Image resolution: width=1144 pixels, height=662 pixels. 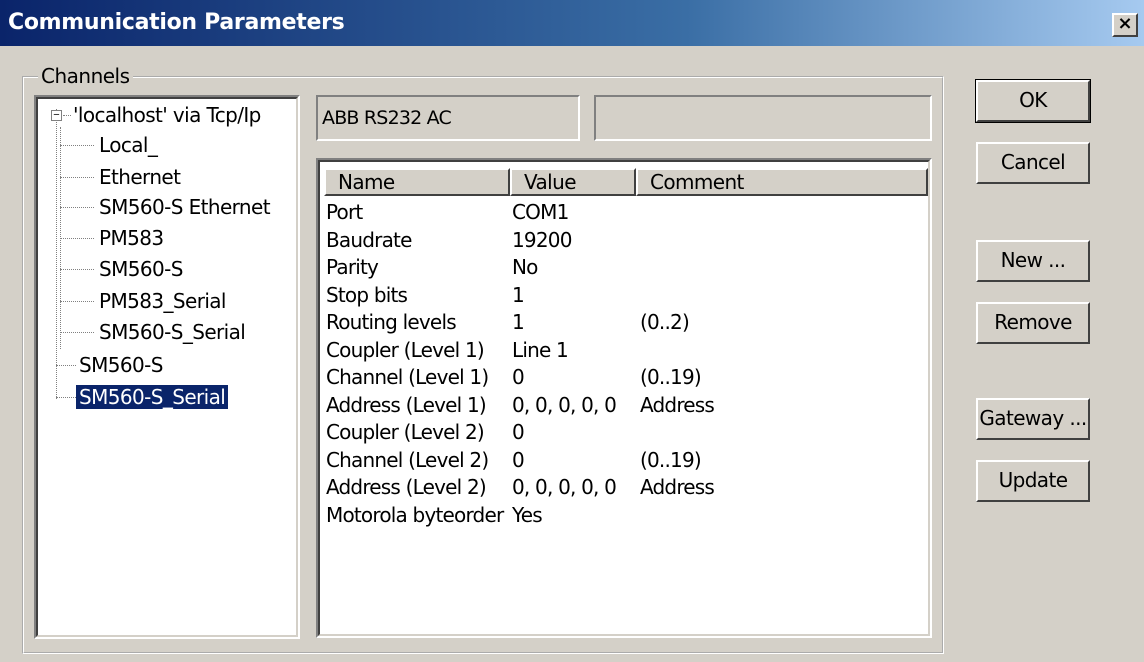 I want to click on param-name: Channel (Level 1), so click(x=407, y=377).